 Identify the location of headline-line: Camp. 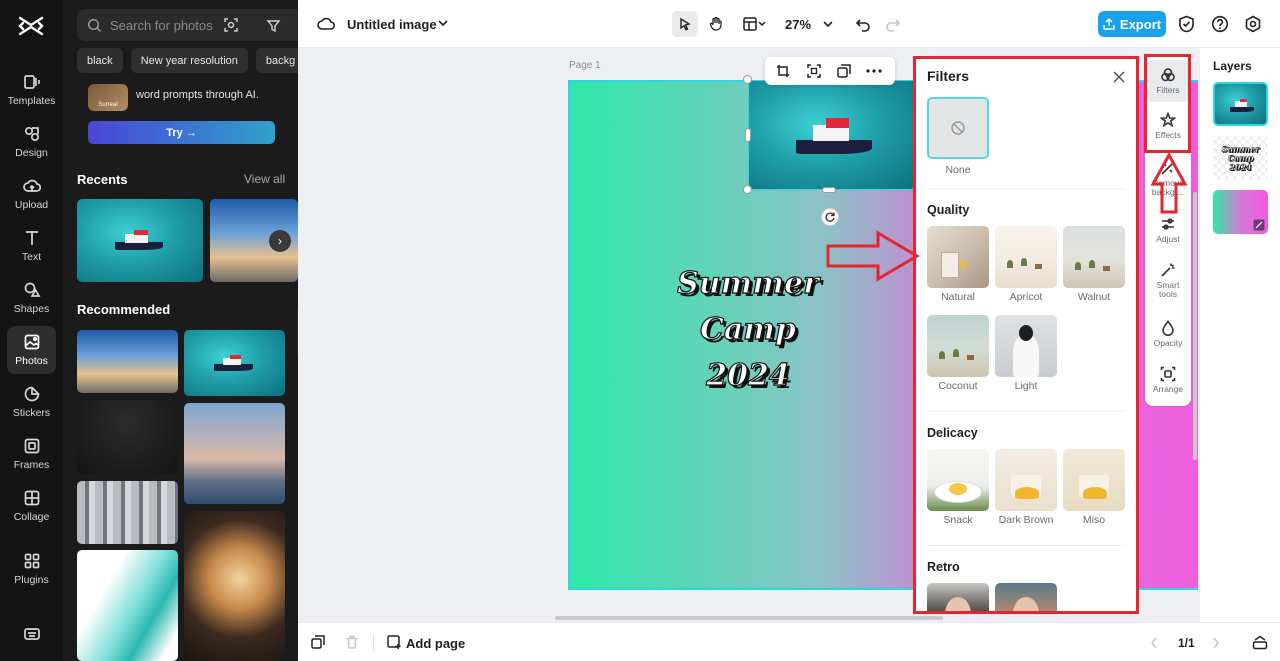
(748, 329).